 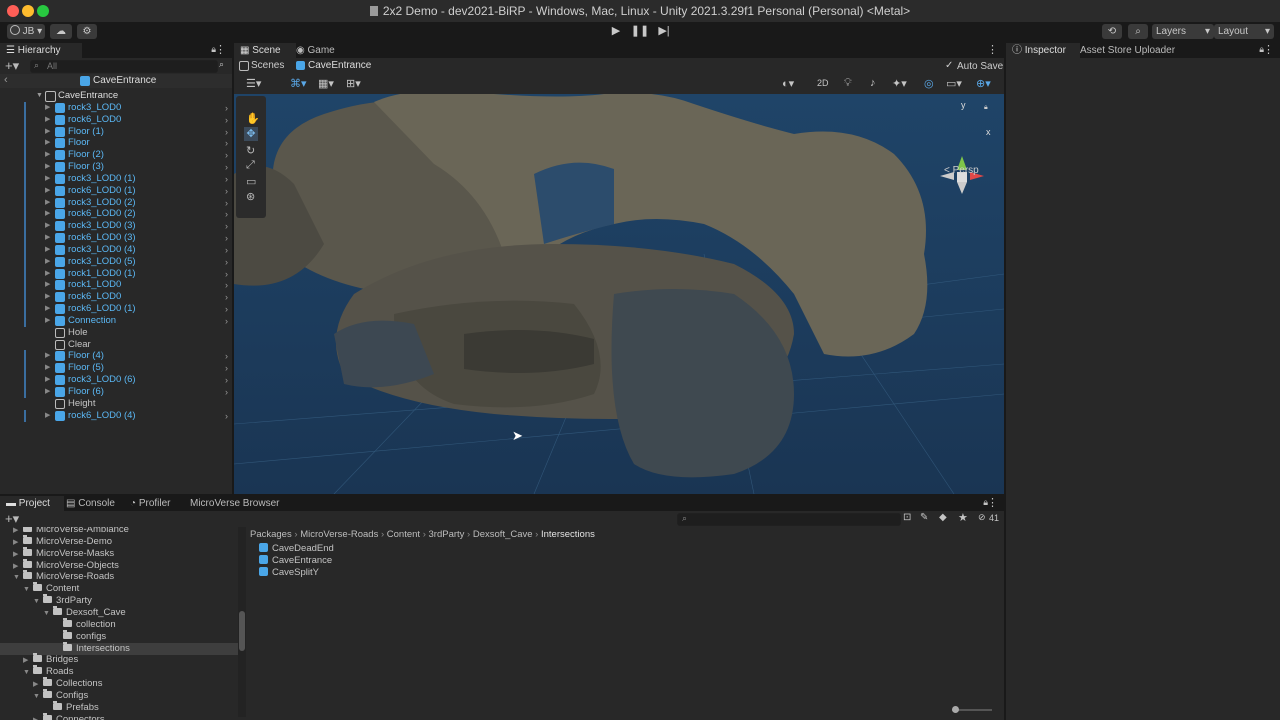 I want to click on gizmos-icon: ⊕▾, so click(x=983, y=83).